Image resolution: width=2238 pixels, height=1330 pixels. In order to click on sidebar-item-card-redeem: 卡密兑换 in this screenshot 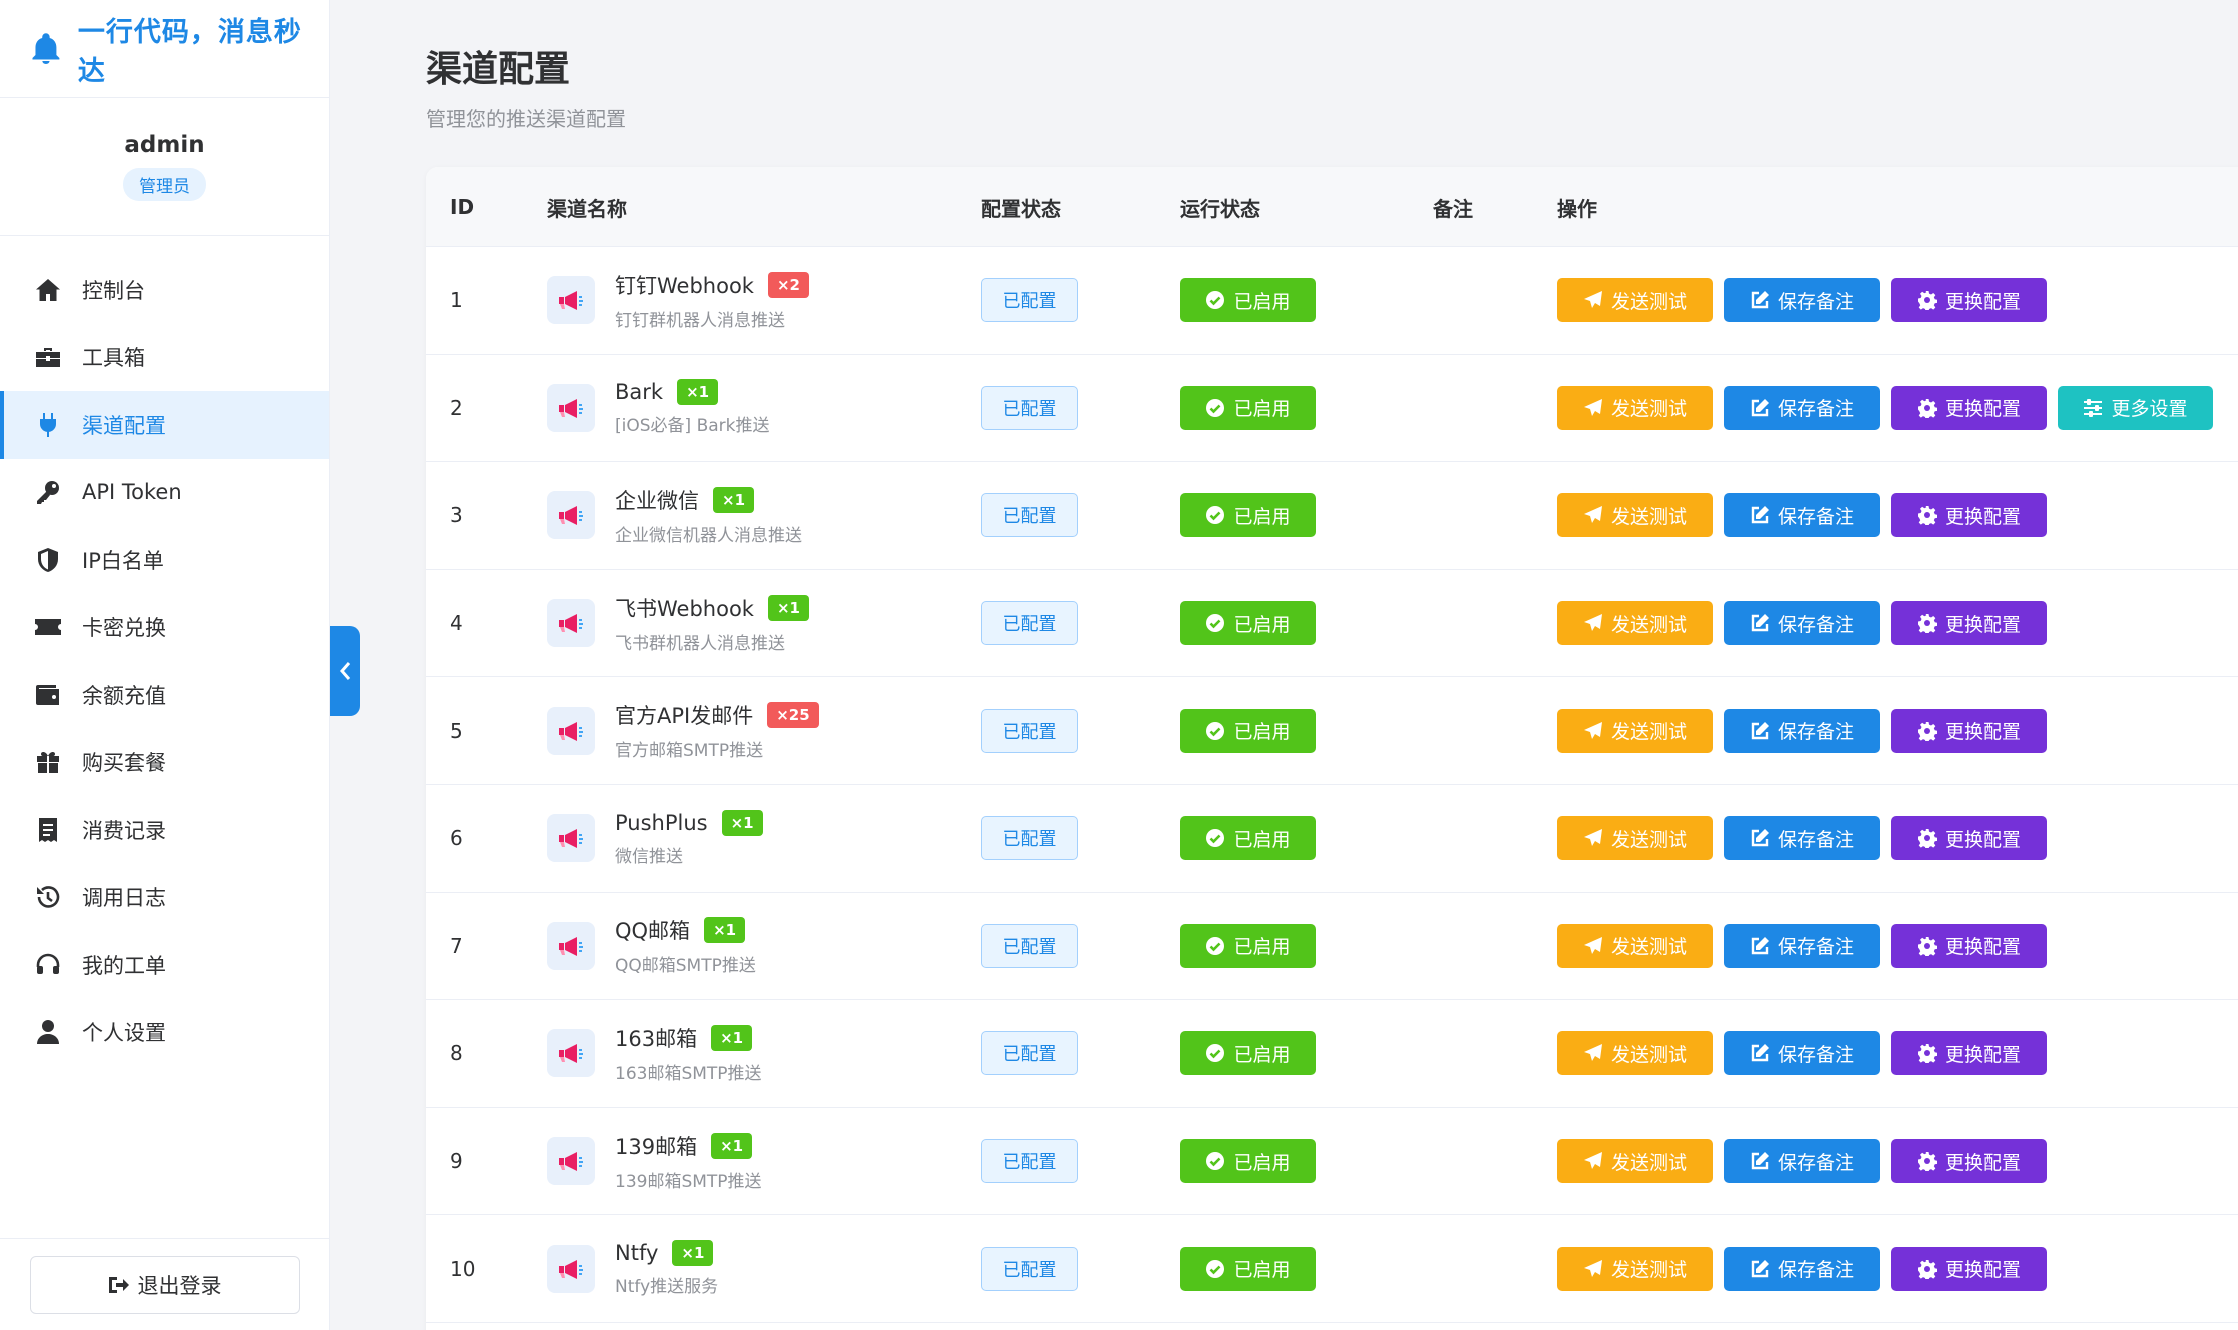, I will do `click(164, 628)`.